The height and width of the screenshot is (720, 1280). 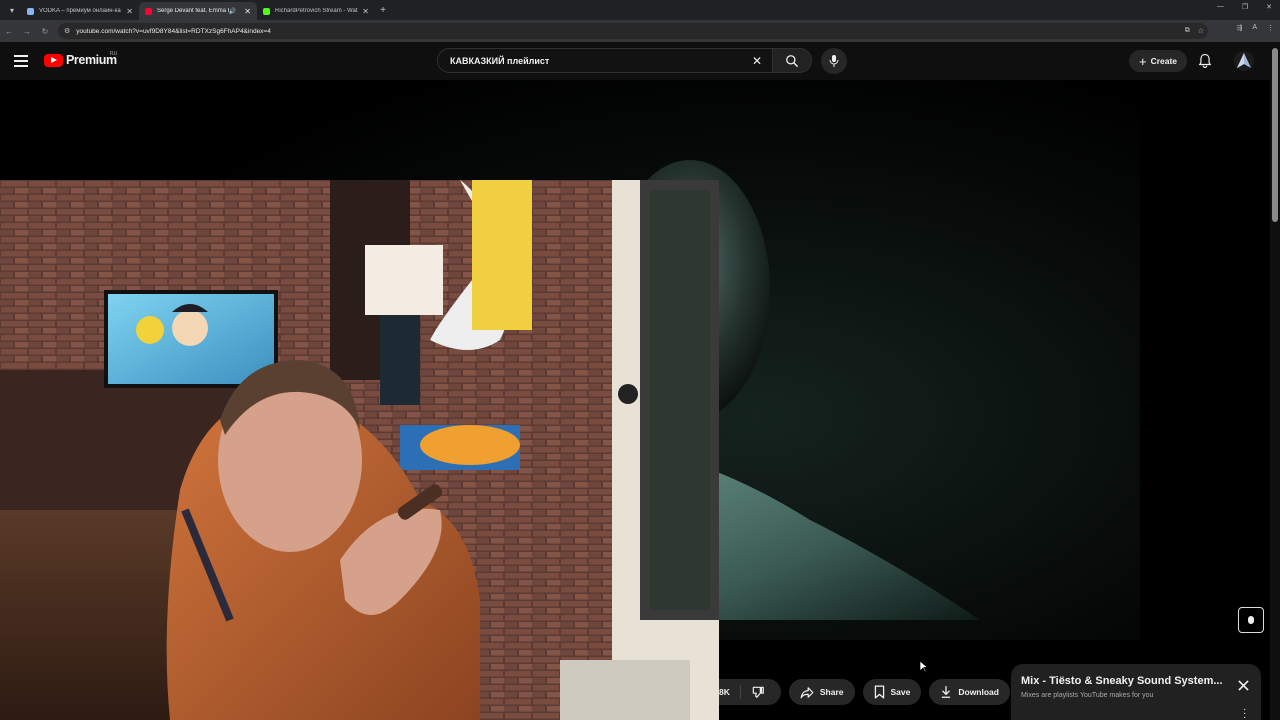 I want to click on back-icon: ←, so click(x=9, y=31).